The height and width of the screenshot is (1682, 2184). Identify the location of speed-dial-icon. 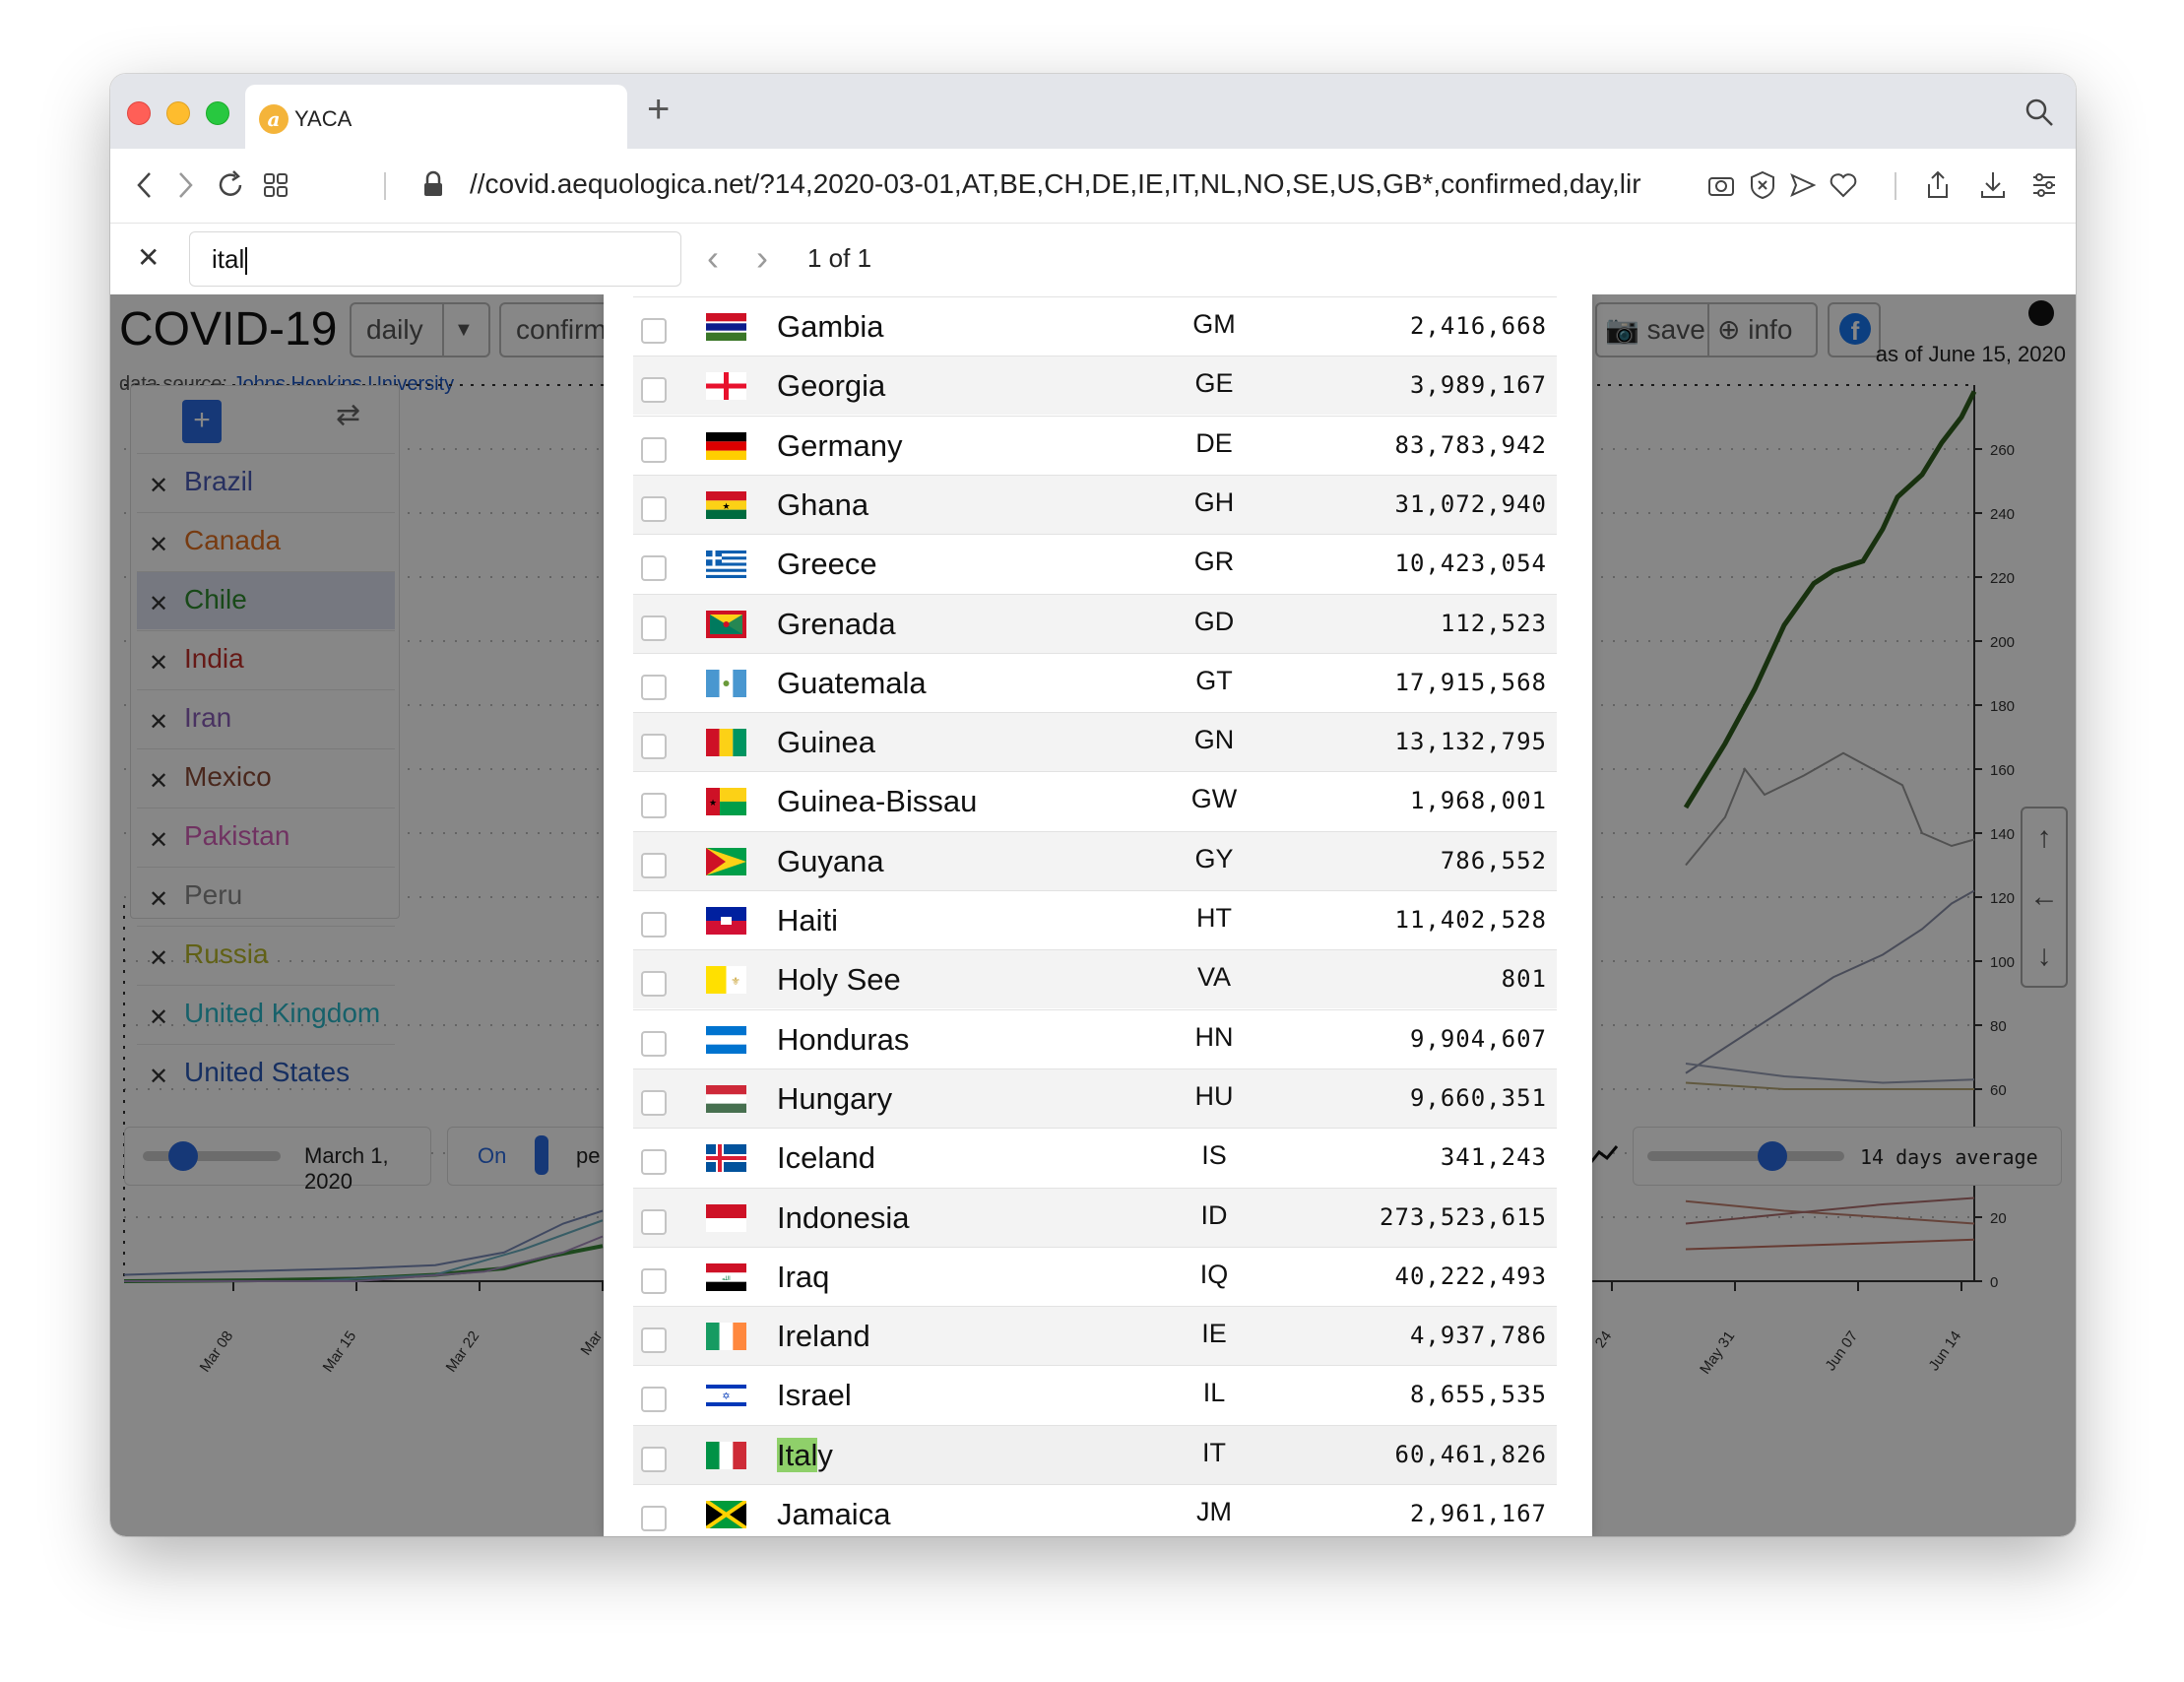
(275, 185).